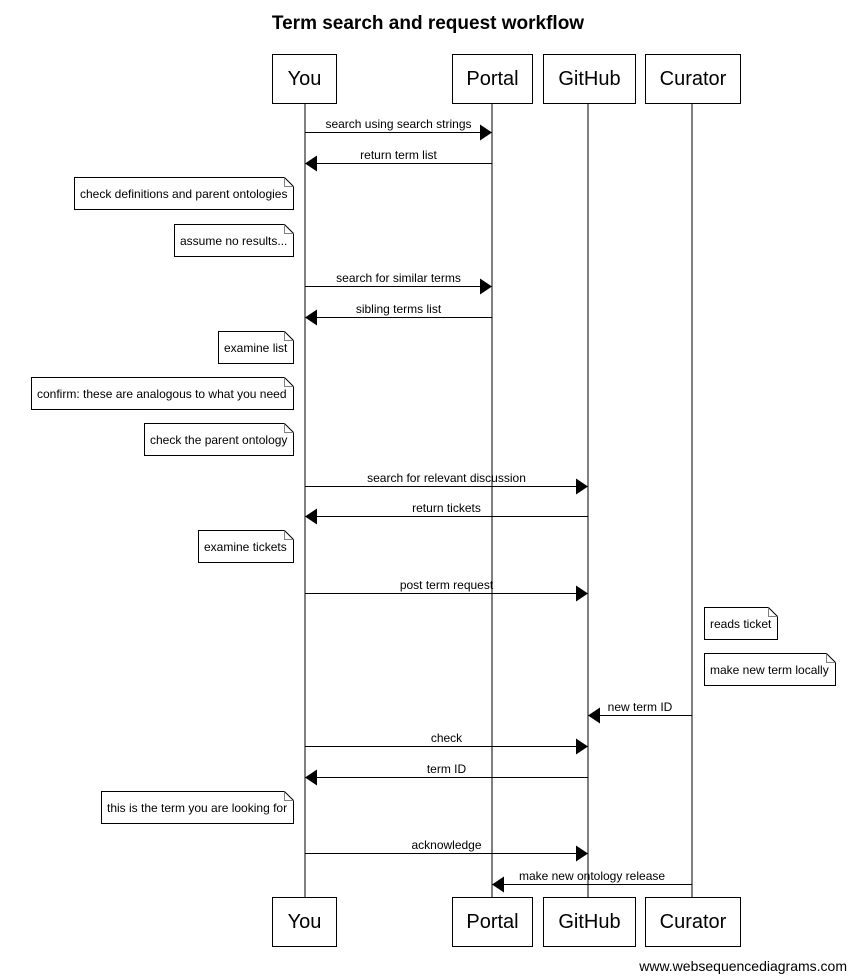 Image resolution: width=856 pixels, height=980 pixels. Describe the element at coordinates (447, 769) in the screenshot. I see `message-label: term ID` at that location.